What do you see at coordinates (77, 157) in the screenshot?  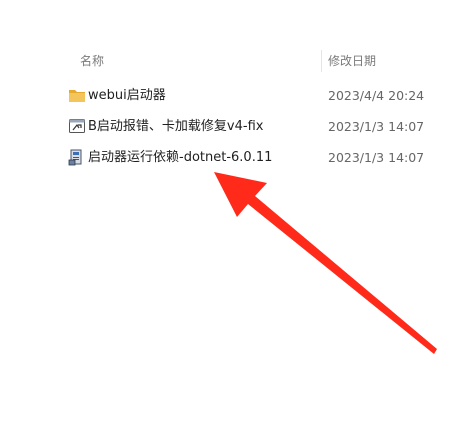 I see `installer-icon` at bounding box center [77, 157].